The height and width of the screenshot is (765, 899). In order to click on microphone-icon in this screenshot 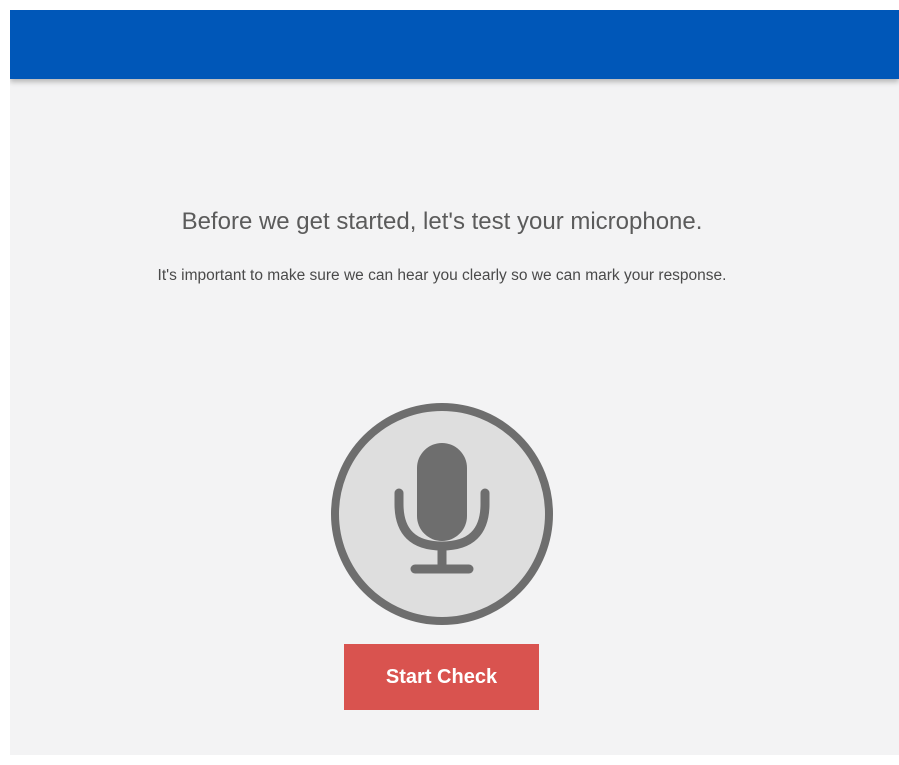, I will do `click(442, 514)`.